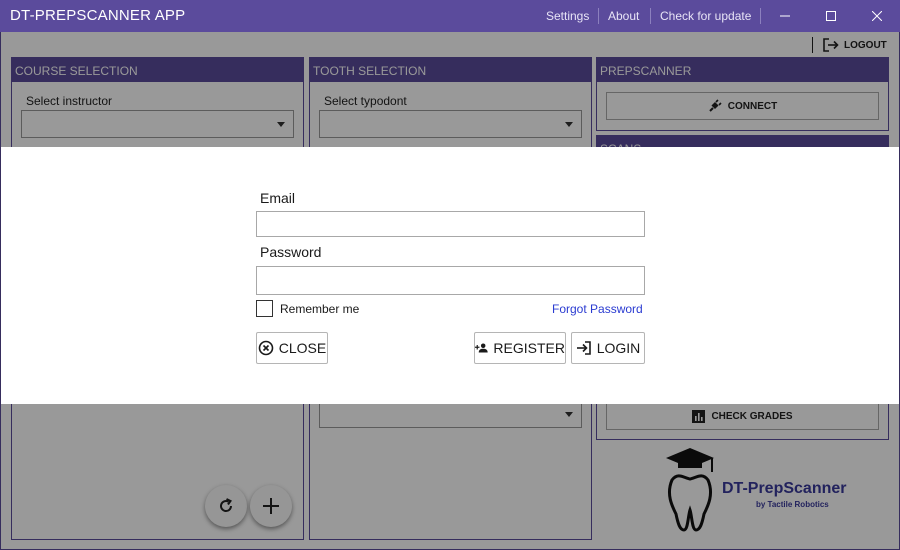 The height and width of the screenshot is (550, 900). I want to click on email-label: Email, so click(278, 198).